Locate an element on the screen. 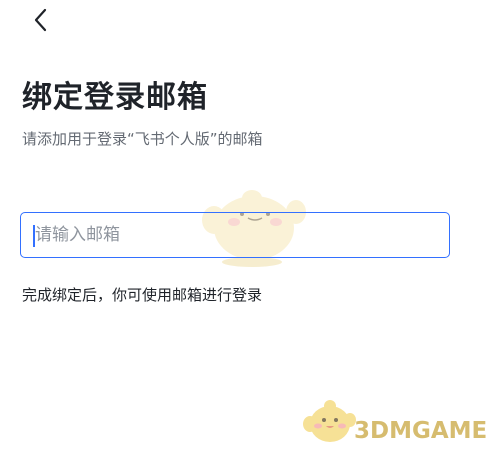  watermark-text: 3DMGAME is located at coordinates (421, 431).